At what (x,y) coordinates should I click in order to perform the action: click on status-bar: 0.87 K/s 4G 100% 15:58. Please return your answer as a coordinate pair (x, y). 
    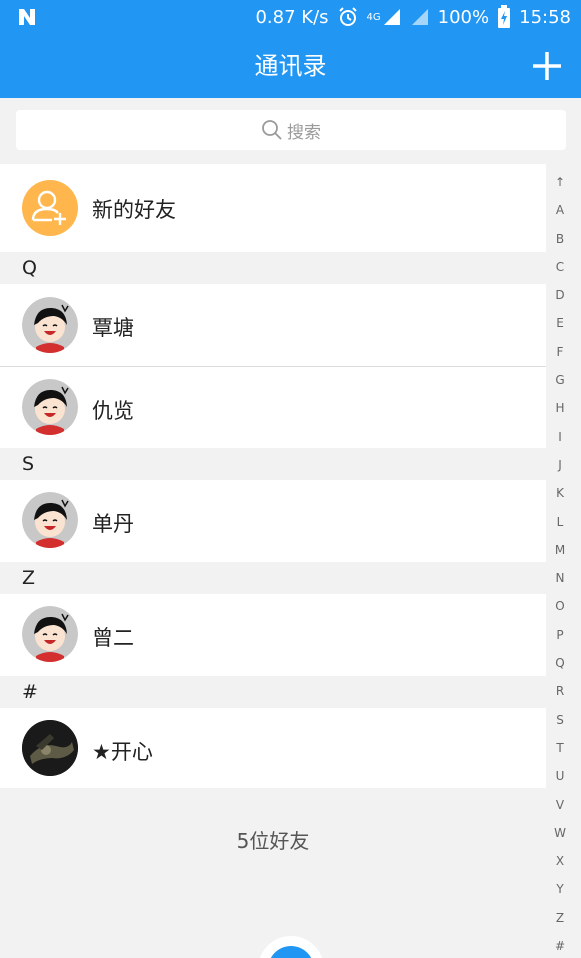
    Looking at the image, I should click on (290, 17).